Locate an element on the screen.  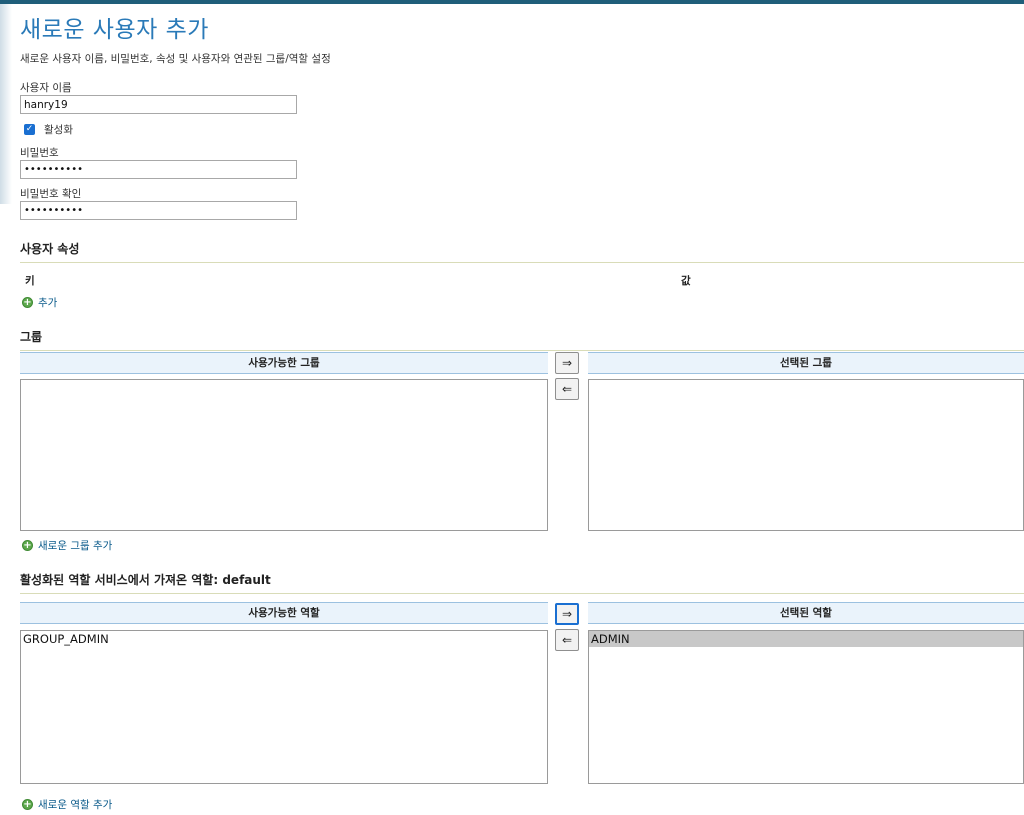
enabled-label: 활성화 is located at coordinates (58, 130).